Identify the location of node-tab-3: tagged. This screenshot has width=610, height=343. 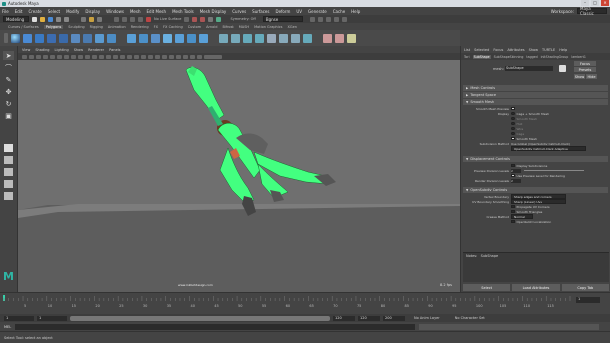
(531, 57).